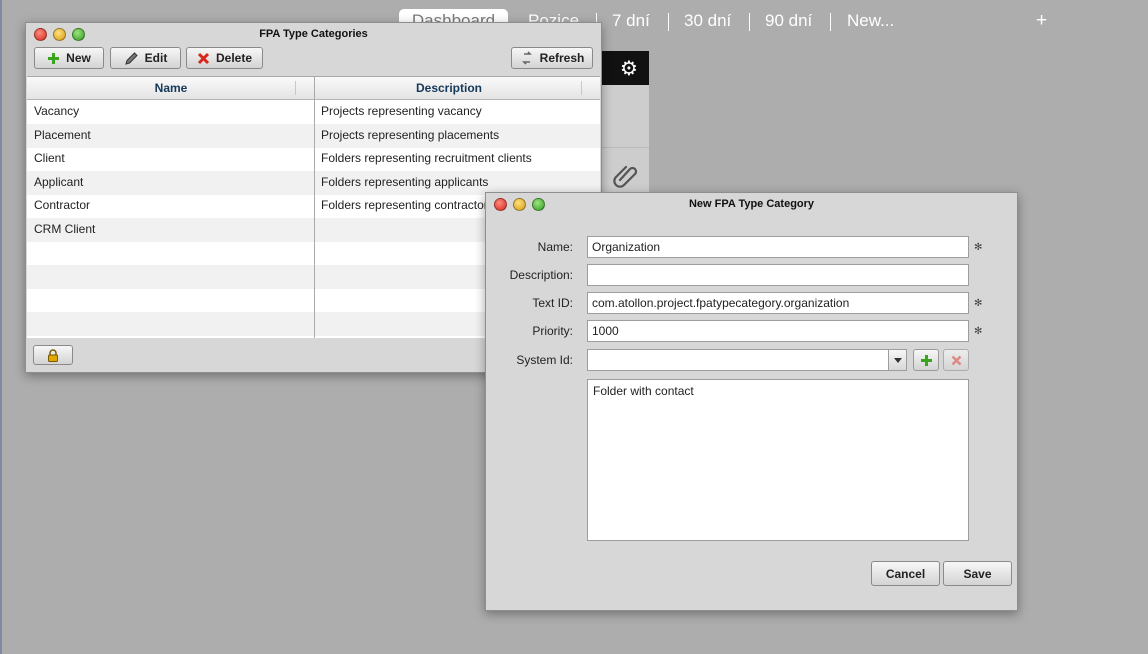 Image resolution: width=1148 pixels, height=654 pixels. I want to click on refresh-button: Refresh, so click(552, 58).